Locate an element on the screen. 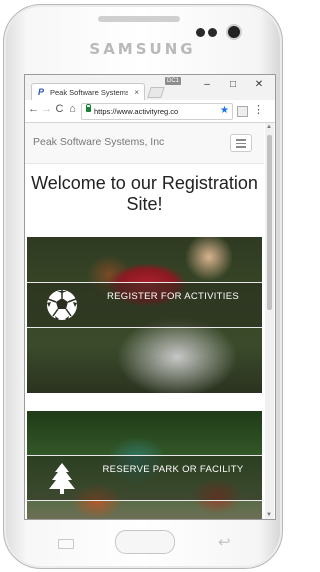 Image resolution: width=320 pixels, height=572 pixels. reserve-facility-button: RESERVE PARK OR FACILITY is located at coordinates (144, 478).